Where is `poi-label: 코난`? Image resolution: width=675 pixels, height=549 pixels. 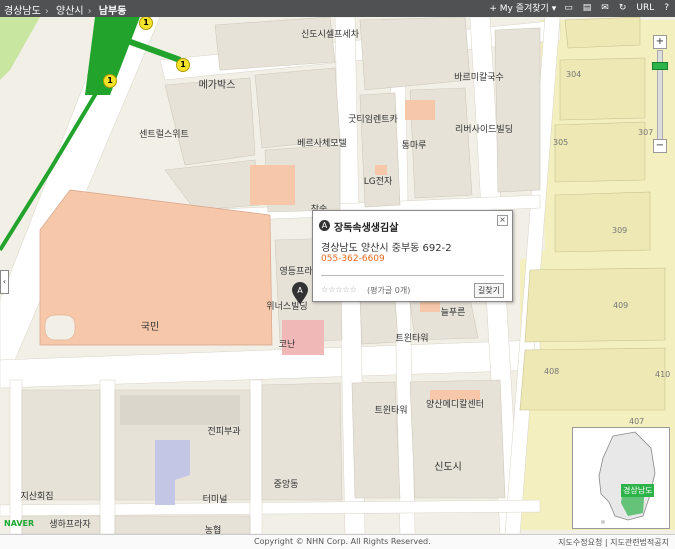 poi-label: 코난 is located at coordinates (287, 343).